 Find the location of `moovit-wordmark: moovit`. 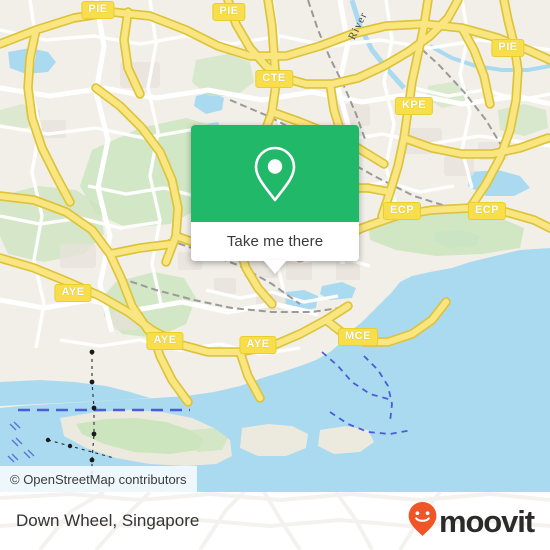

moovit-wordmark: moovit is located at coordinates (486, 521).